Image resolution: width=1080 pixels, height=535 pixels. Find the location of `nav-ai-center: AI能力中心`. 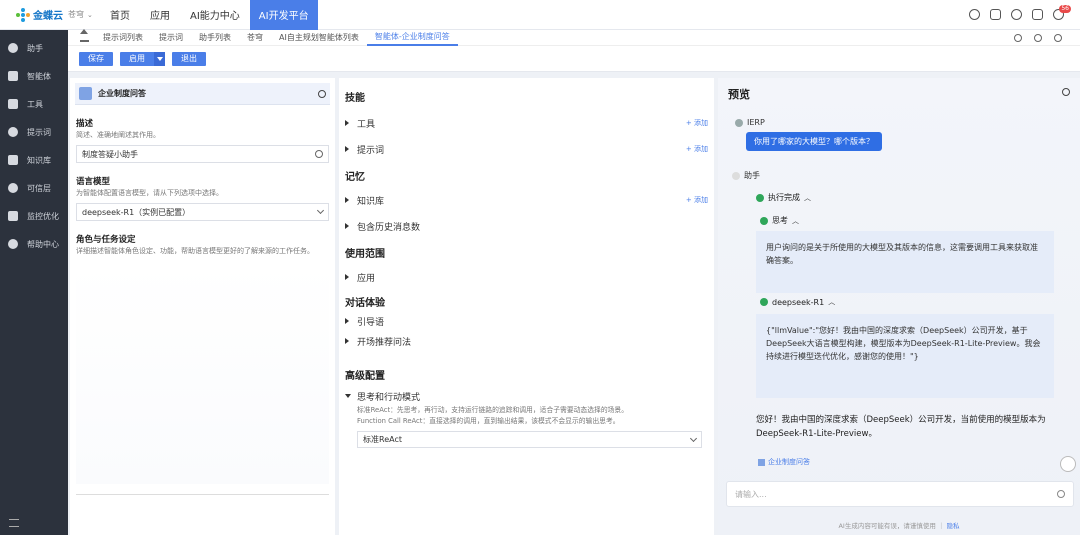

nav-ai-center: AI能力中心 is located at coordinates (215, 15).